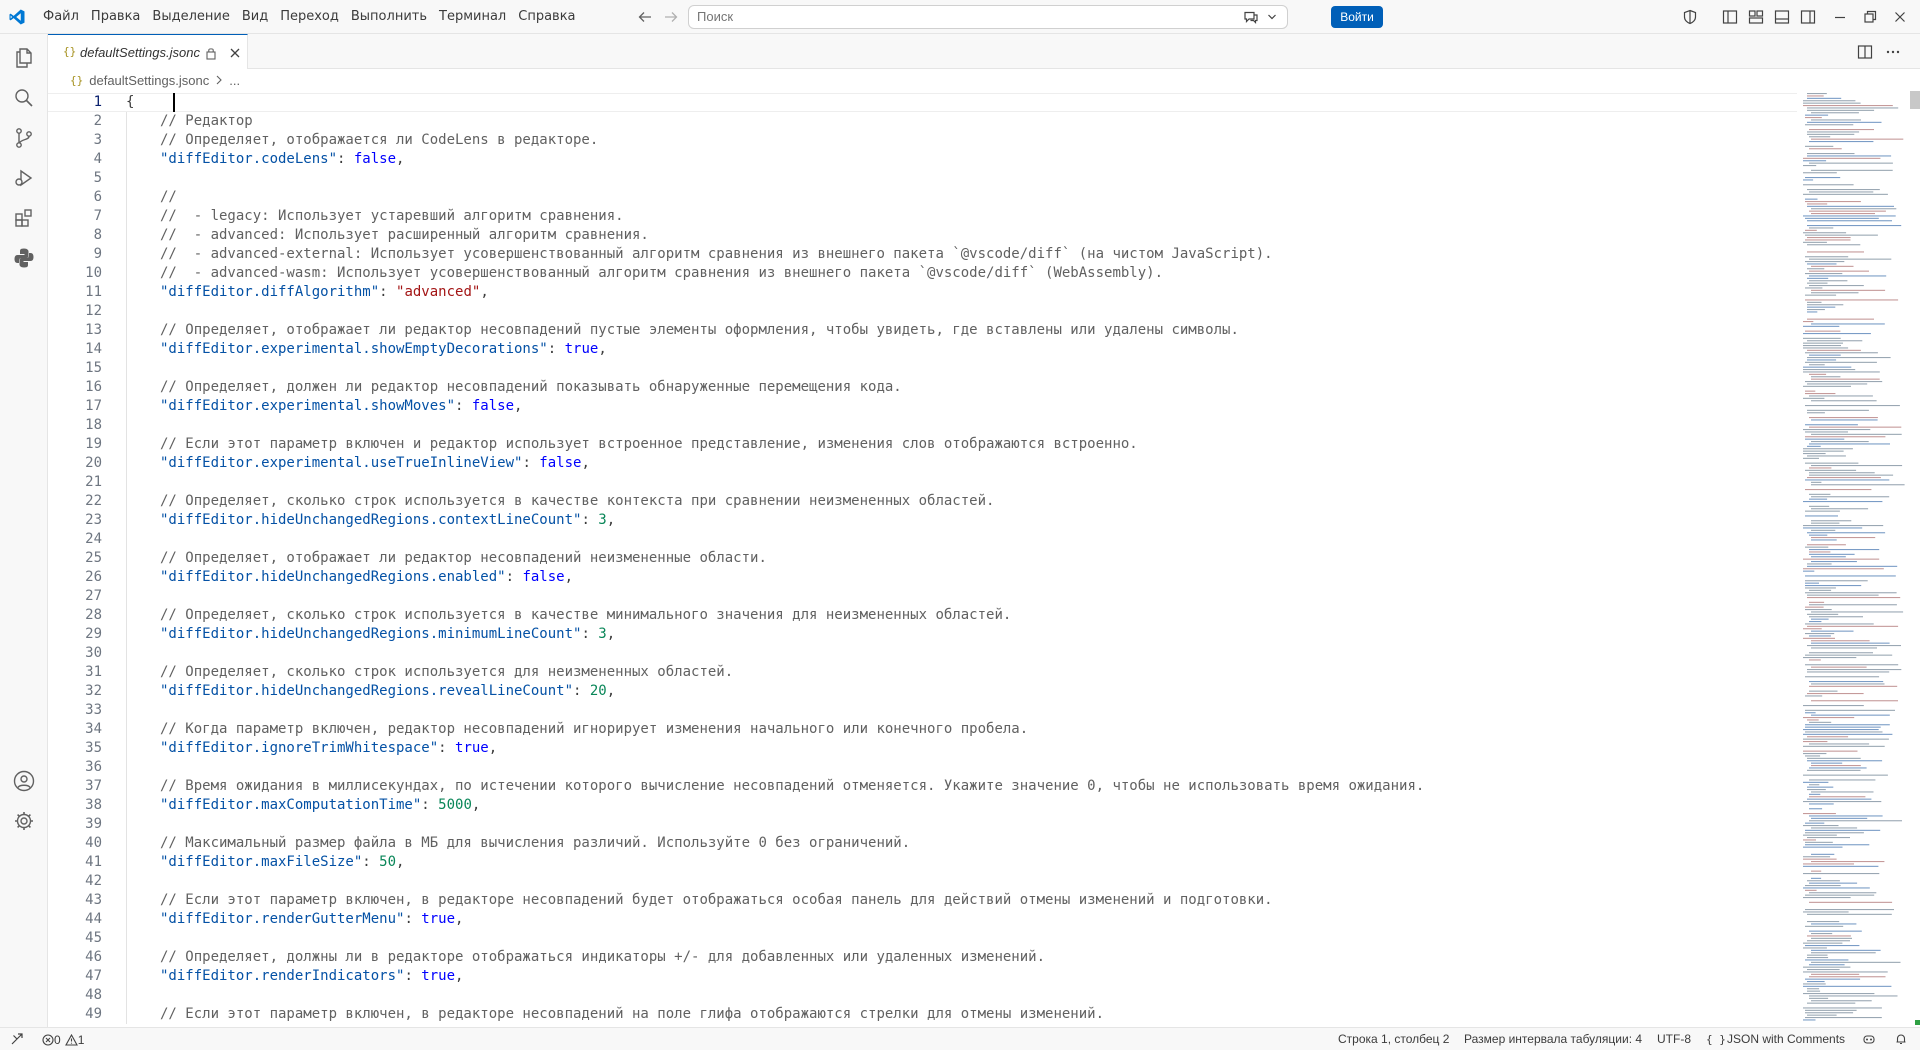 The image size is (1920, 1050). What do you see at coordinates (93, 349) in the screenshot?
I see `line-number: 14` at bounding box center [93, 349].